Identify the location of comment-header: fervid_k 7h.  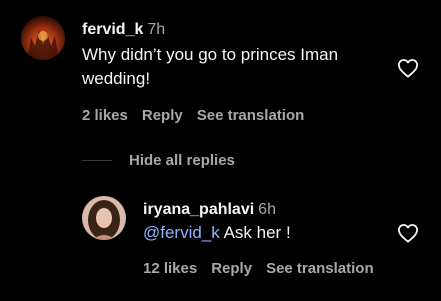
(123, 30).